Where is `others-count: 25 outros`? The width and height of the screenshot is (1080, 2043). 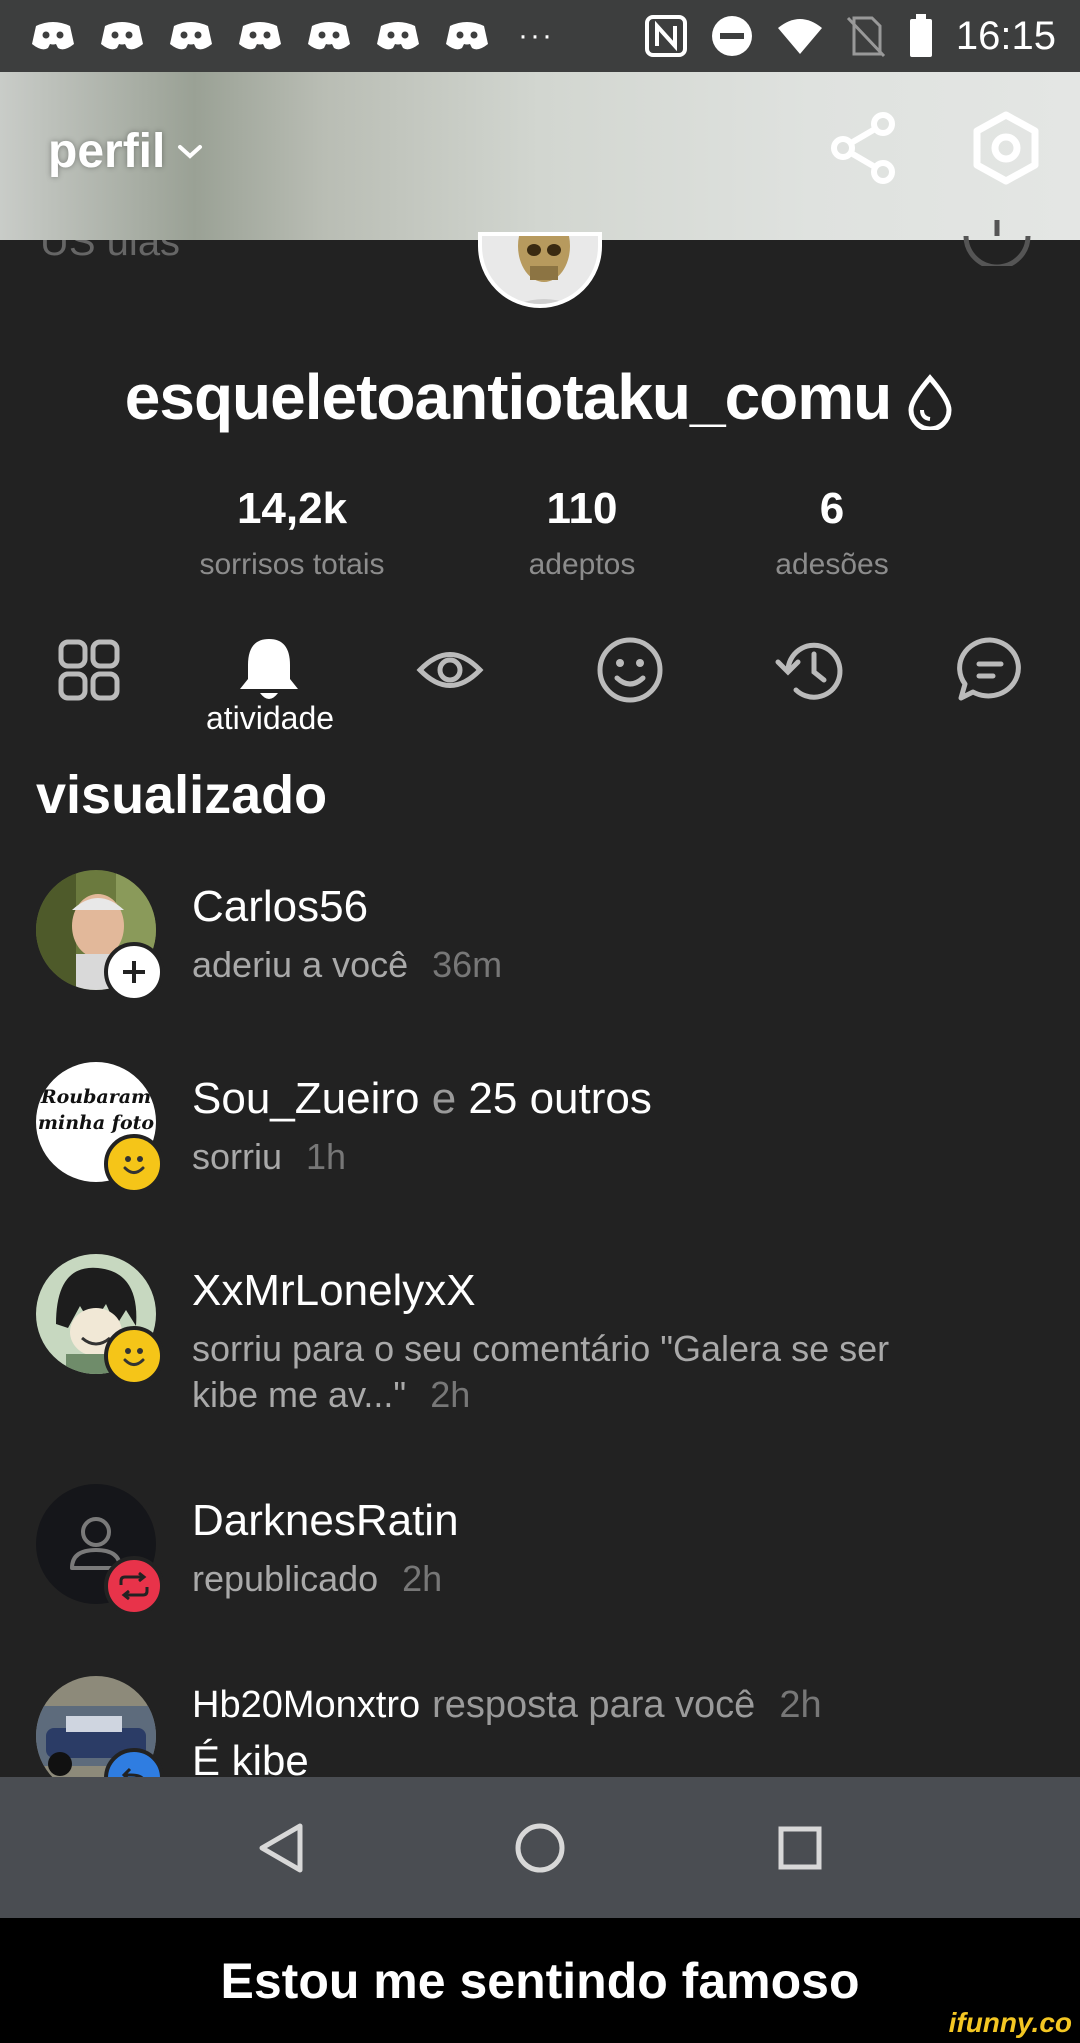
others-count: 25 outros is located at coordinates (559, 1098).